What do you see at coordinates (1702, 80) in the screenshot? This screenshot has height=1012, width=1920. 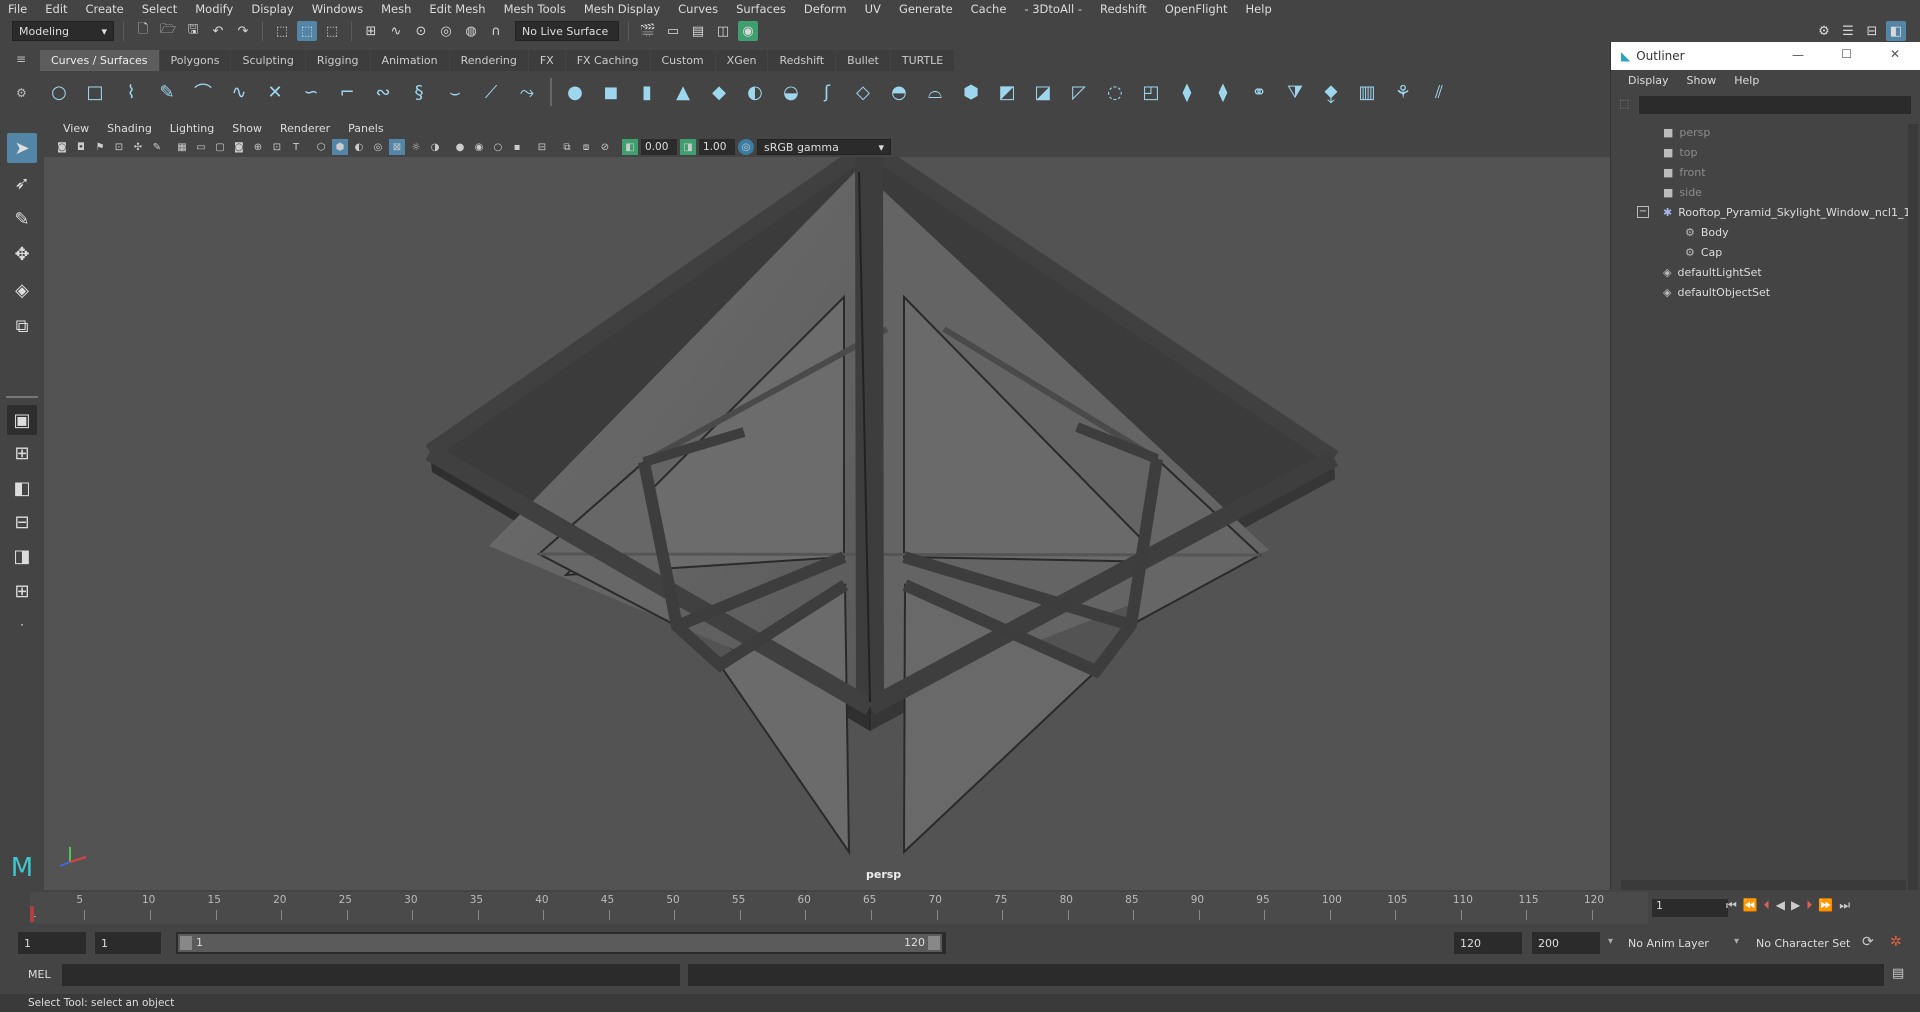 I see `outliner-menu-show: Show` at bounding box center [1702, 80].